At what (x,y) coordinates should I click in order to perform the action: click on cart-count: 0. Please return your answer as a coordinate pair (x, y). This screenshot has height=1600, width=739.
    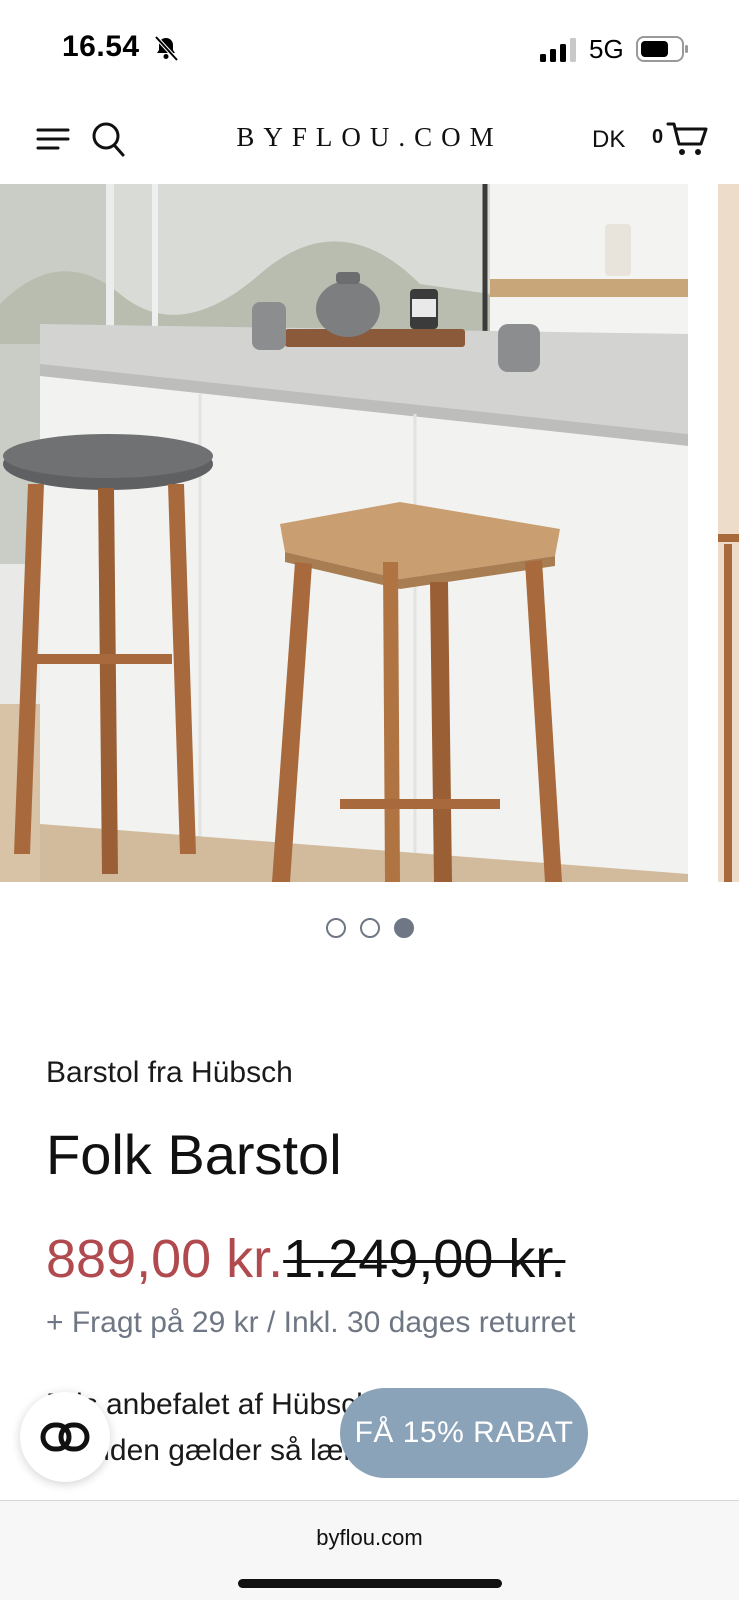
    Looking at the image, I should click on (657, 137).